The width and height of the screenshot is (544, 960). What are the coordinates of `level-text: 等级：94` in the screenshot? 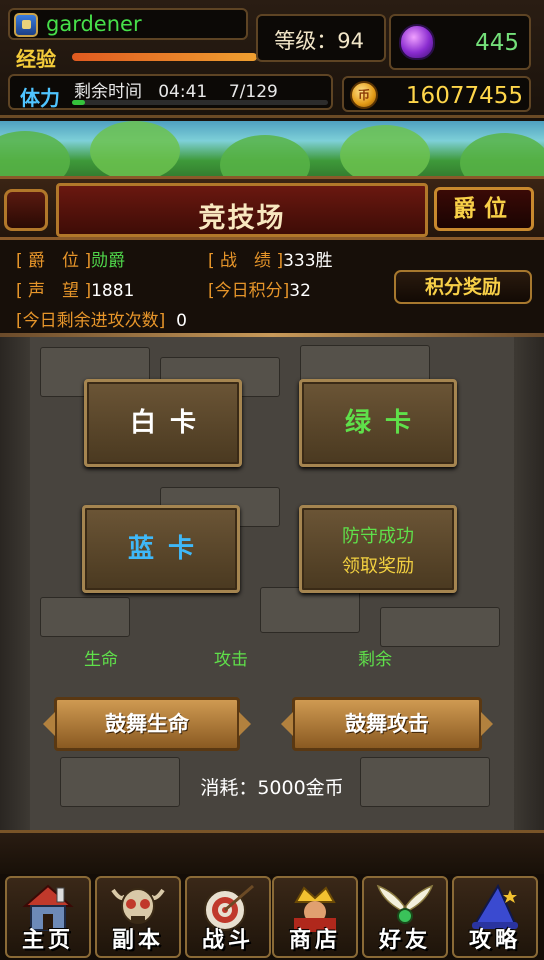 It's located at (319, 41).